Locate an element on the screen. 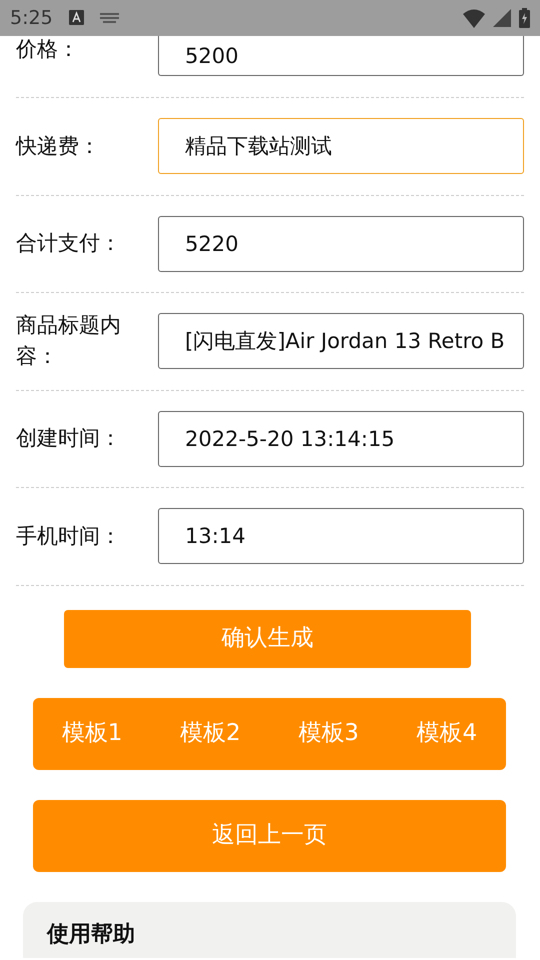 Image resolution: width=540 pixels, height=960 pixels. status-time: 5:25 is located at coordinates (31, 18).